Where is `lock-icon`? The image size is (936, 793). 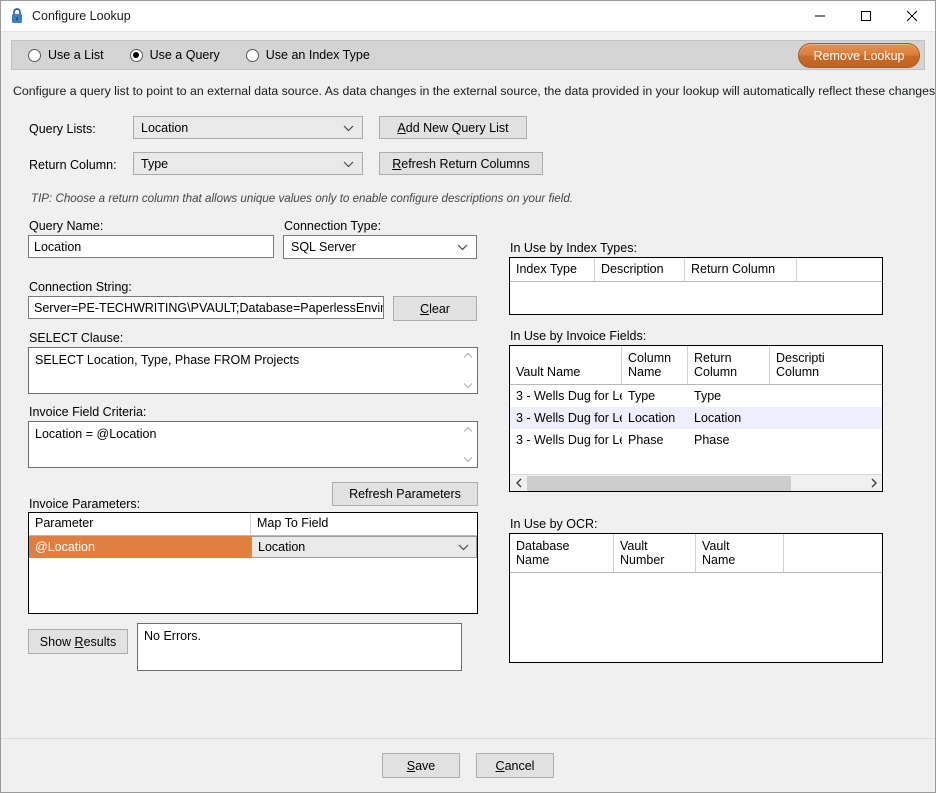
lock-icon is located at coordinates (17, 16).